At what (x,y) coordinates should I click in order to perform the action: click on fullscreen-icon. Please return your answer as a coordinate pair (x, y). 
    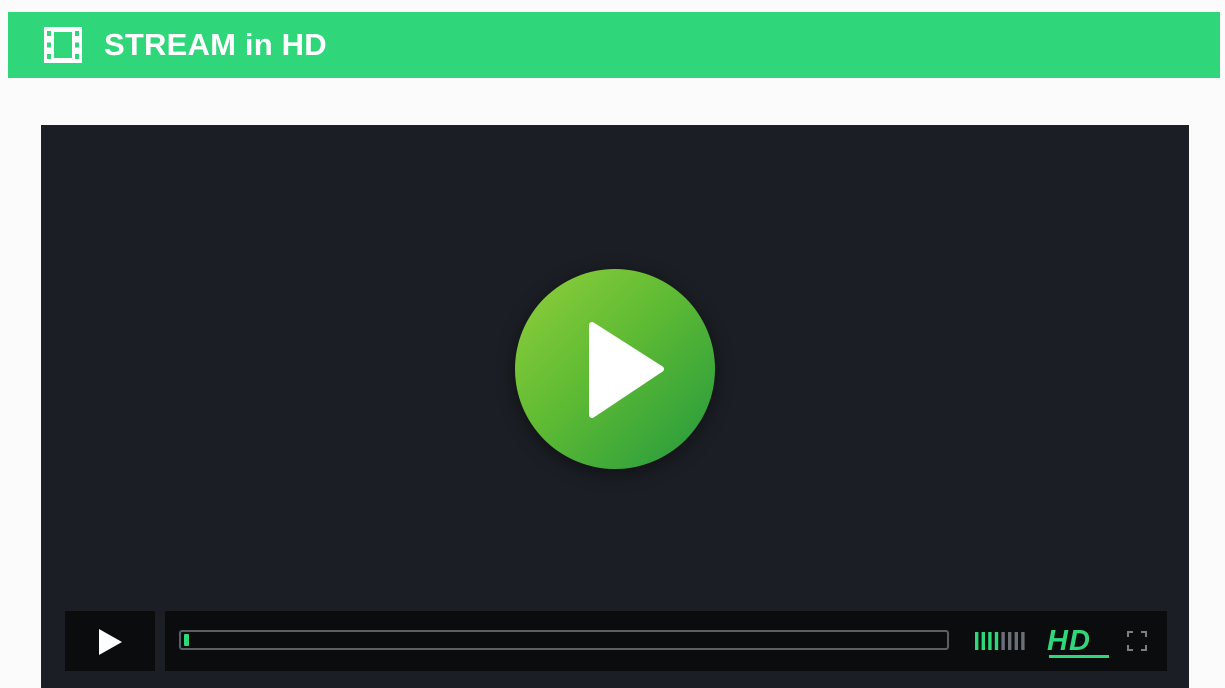
    Looking at the image, I should click on (1137, 641).